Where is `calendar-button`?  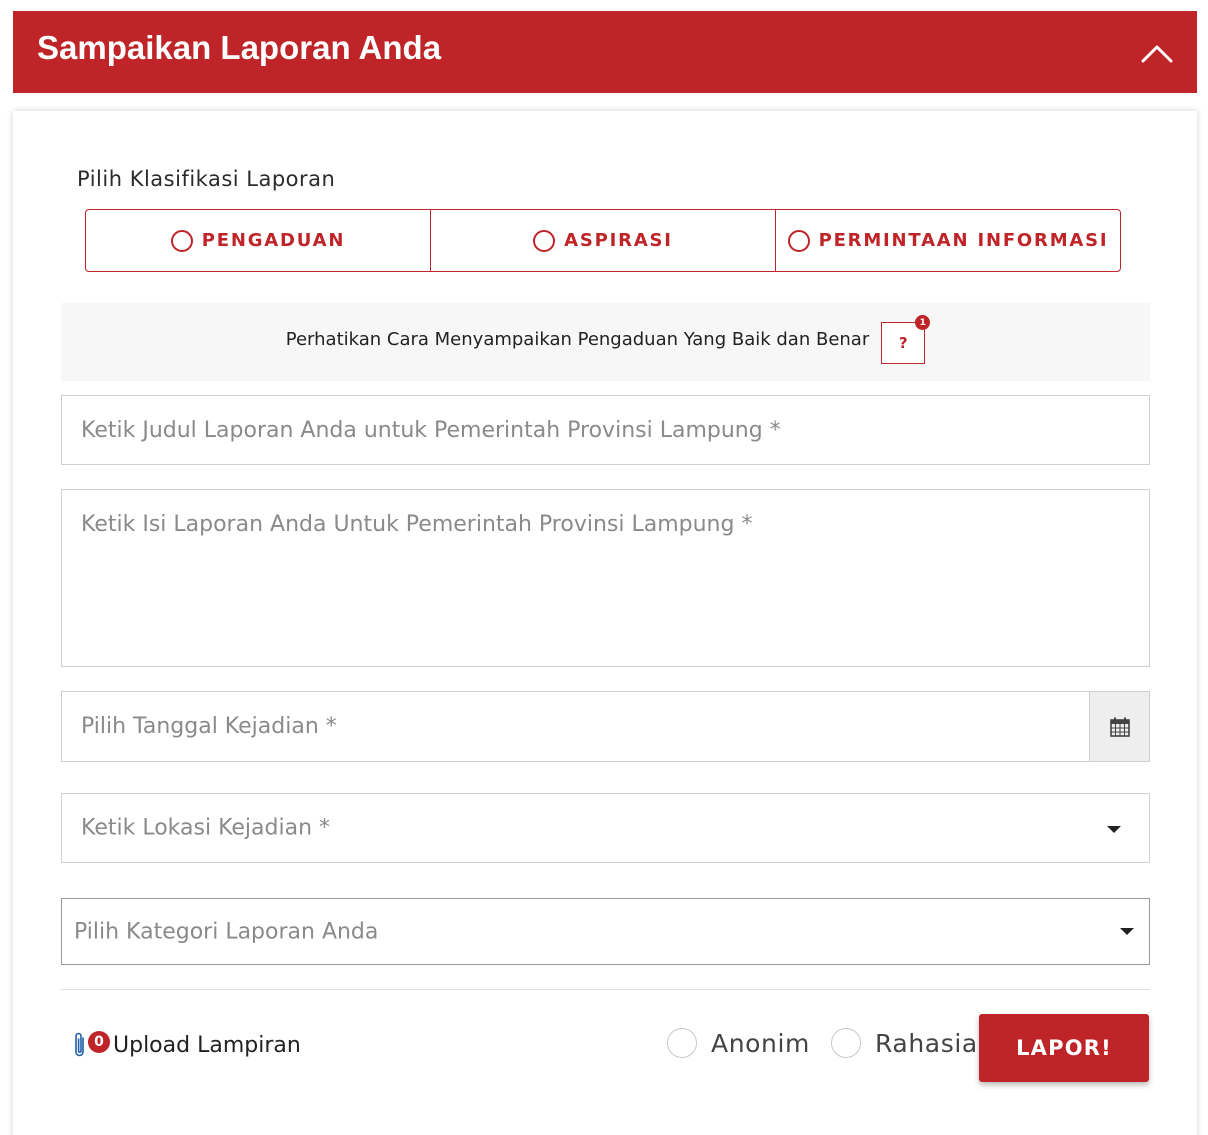 calendar-button is located at coordinates (1119, 726).